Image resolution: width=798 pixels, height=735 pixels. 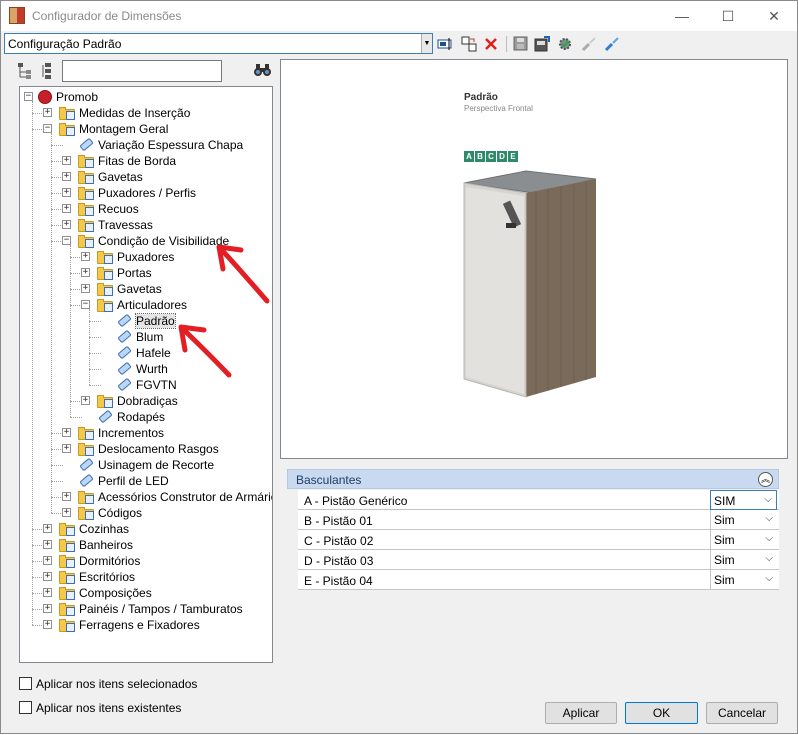 I want to click on save-icon, so click(x=520, y=43).